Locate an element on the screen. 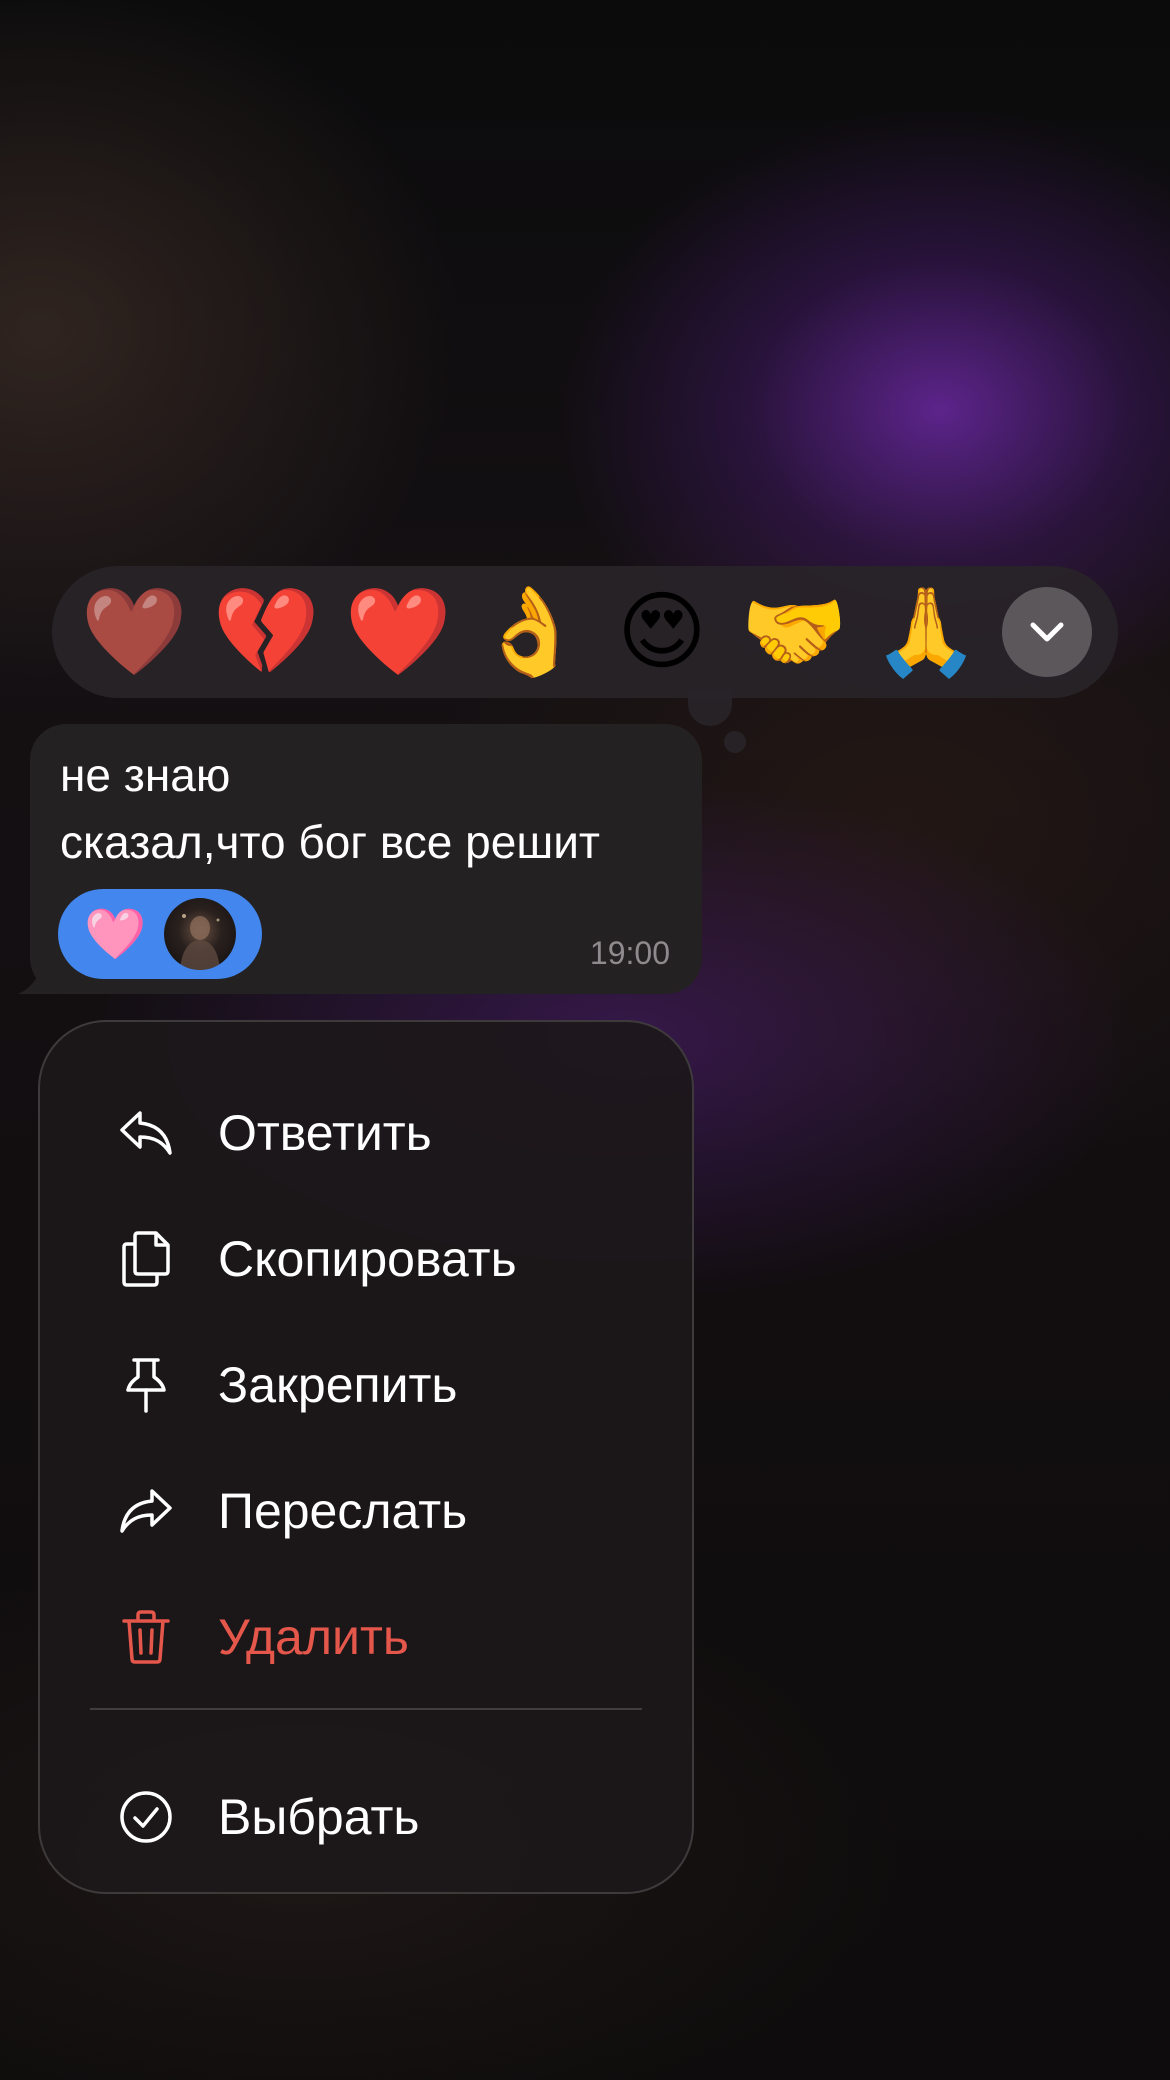 This screenshot has width=1170, height=2080. reaction-handshake: 🤝 is located at coordinates (794, 632).